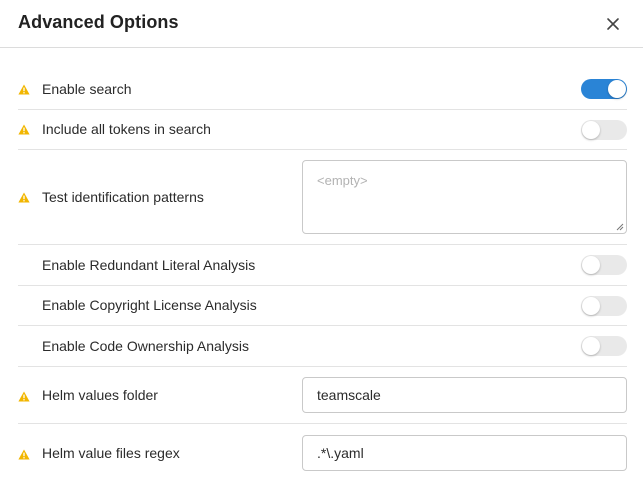 The image size is (643, 498). I want to click on helm-value-files-regex-input: .*\.yaml, so click(464, 453).